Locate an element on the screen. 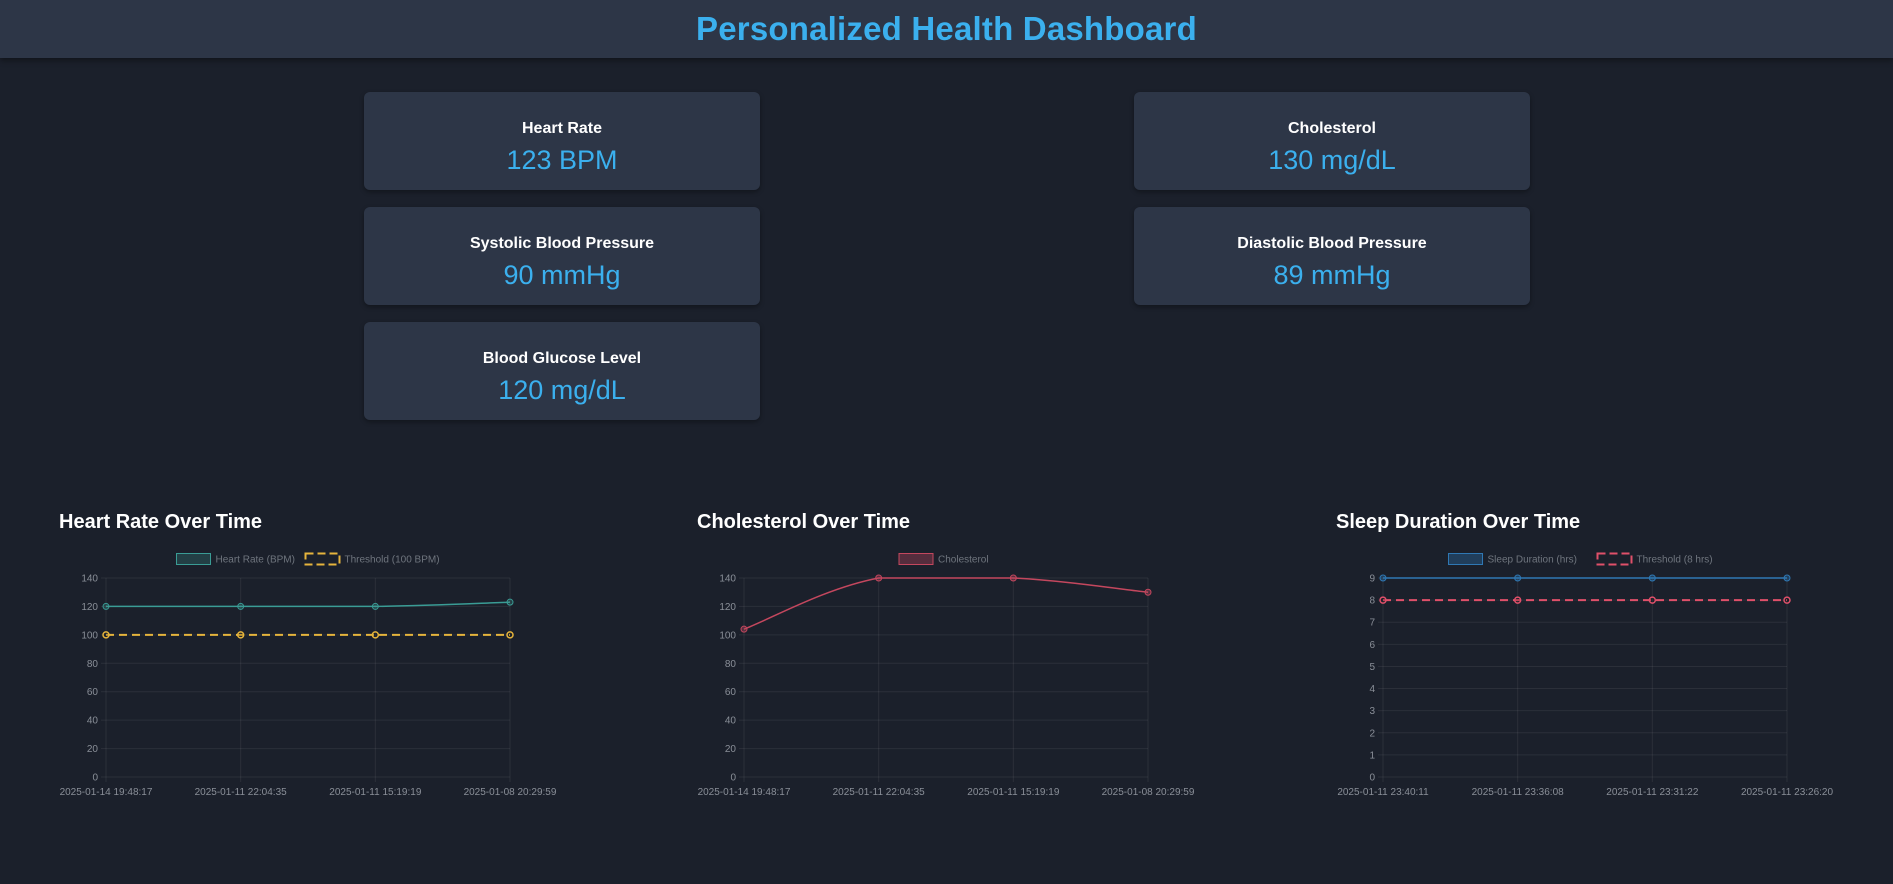  chart-2-ytick-label: 1 is located at coordinates (1372, 755).